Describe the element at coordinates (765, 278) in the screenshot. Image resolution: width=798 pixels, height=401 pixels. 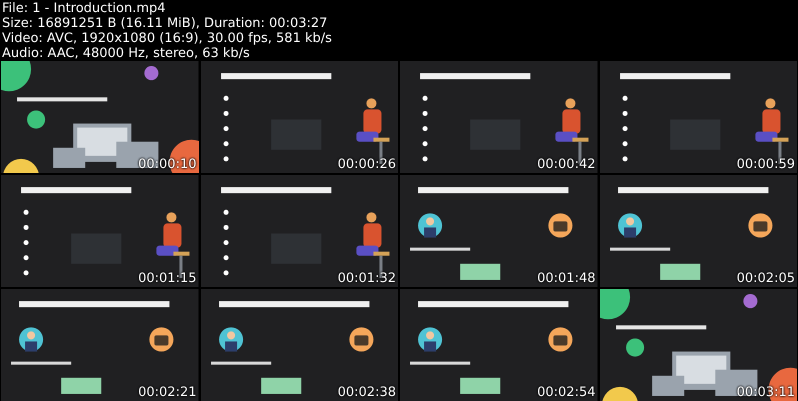
I see `timestamp: 00:02:05` at that location.